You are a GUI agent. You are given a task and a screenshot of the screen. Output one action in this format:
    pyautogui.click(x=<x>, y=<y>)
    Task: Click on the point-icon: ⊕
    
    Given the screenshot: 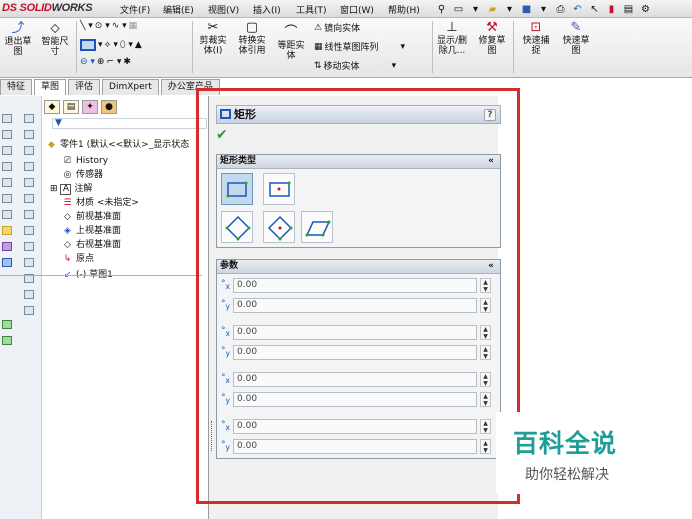 What is the action you would take?
    pyautogui.click(x=101, y=62)
    